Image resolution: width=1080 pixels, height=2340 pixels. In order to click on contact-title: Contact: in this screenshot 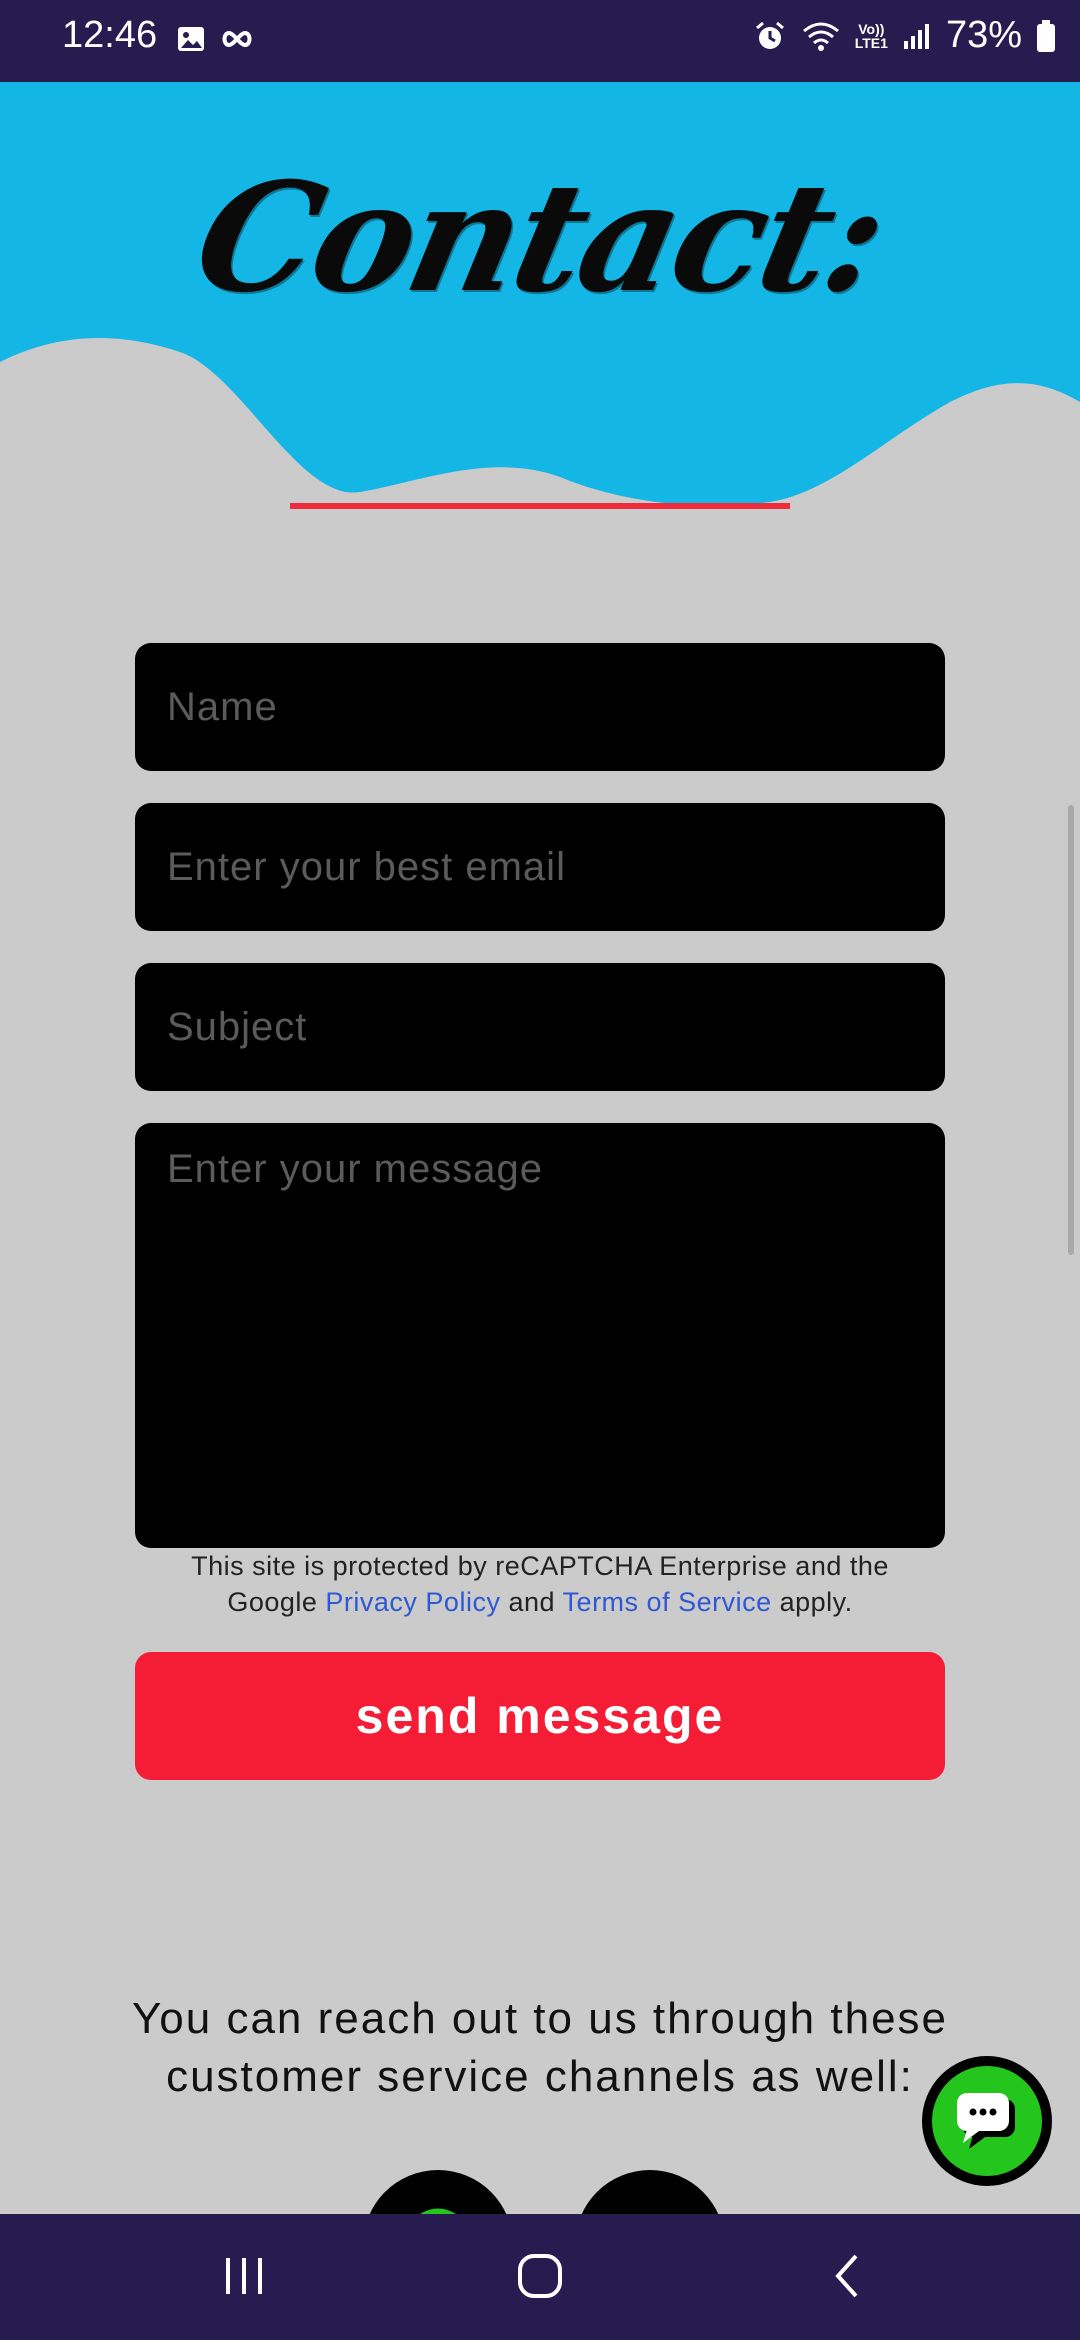, I will do `click(540, 238)`.